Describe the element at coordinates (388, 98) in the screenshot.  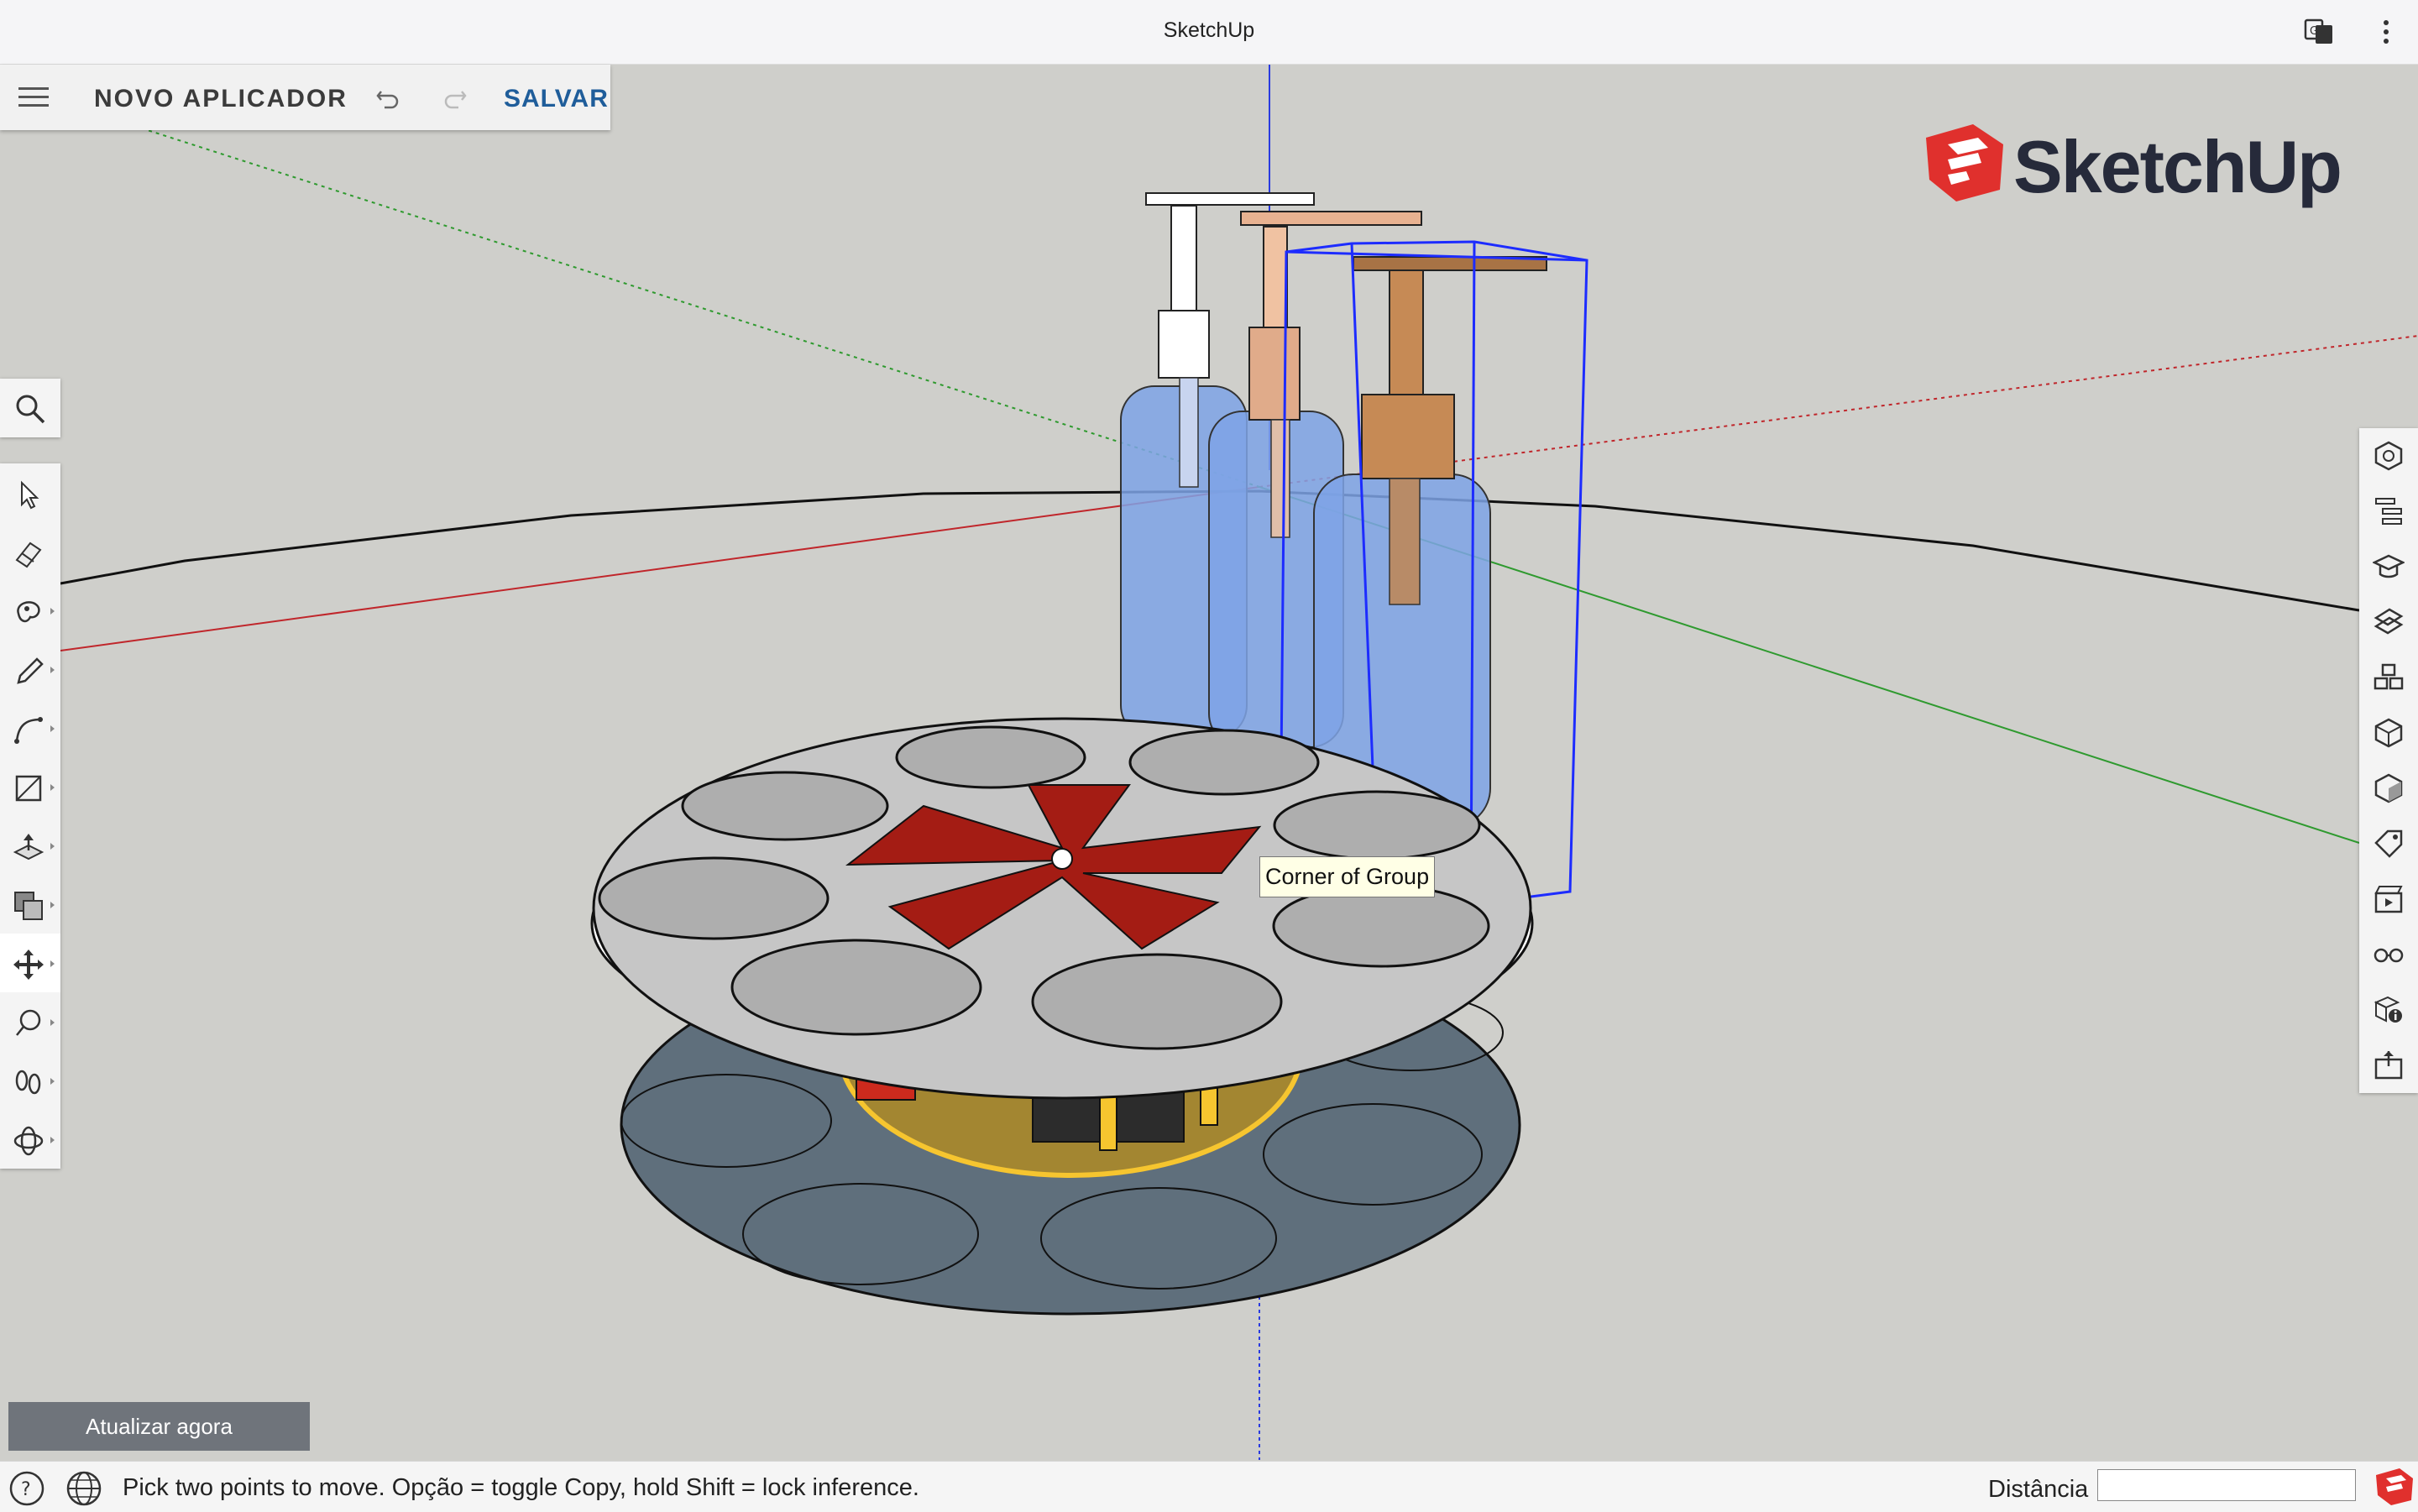
I see `undo-icon` at that location.